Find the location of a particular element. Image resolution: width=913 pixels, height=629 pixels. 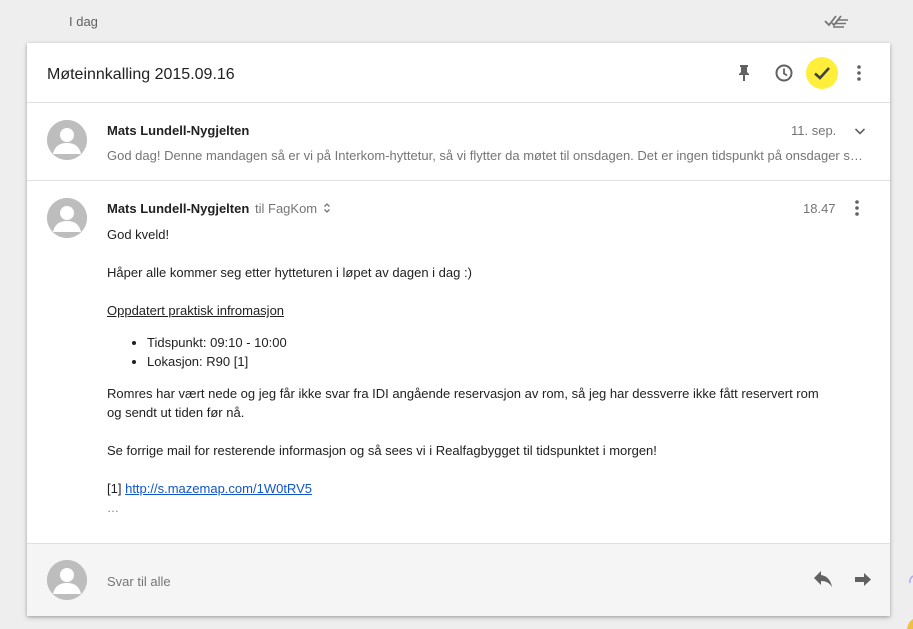

expand-recipients-icon is located at coordinates (327, 208).